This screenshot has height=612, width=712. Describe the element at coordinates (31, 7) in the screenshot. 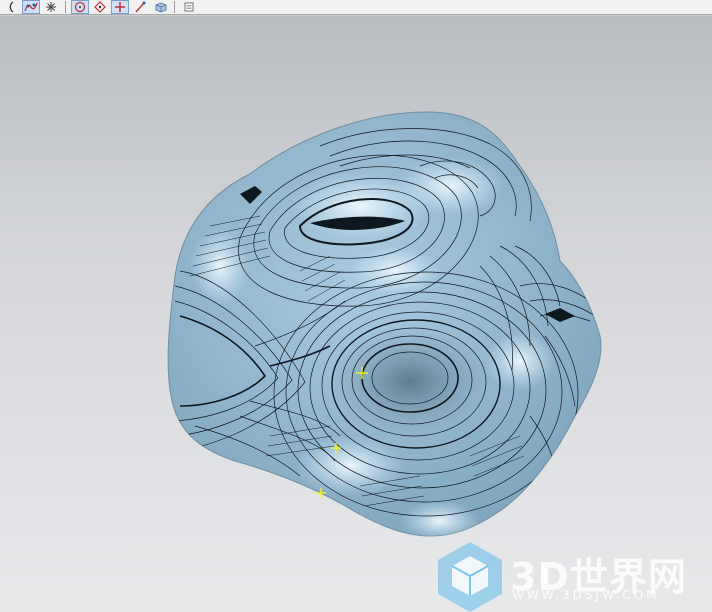

I see `spline-tool-icon` at that location.